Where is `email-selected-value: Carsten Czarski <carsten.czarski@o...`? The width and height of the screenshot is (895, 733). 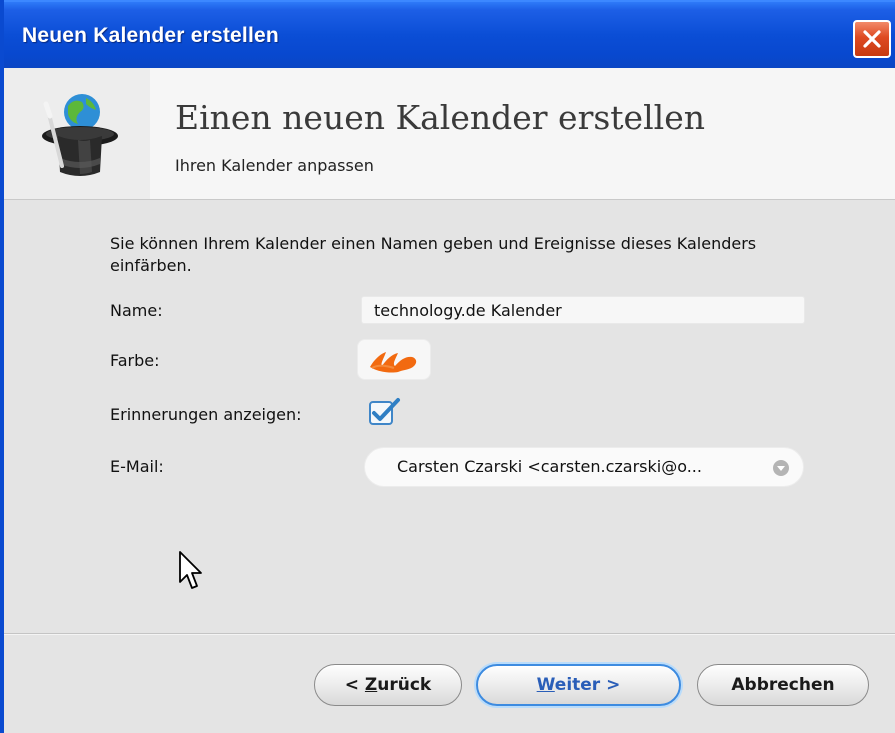 email-selected-value: Carsten Czarski <carsten.czarski@o... is located at coordinates (549, 466).